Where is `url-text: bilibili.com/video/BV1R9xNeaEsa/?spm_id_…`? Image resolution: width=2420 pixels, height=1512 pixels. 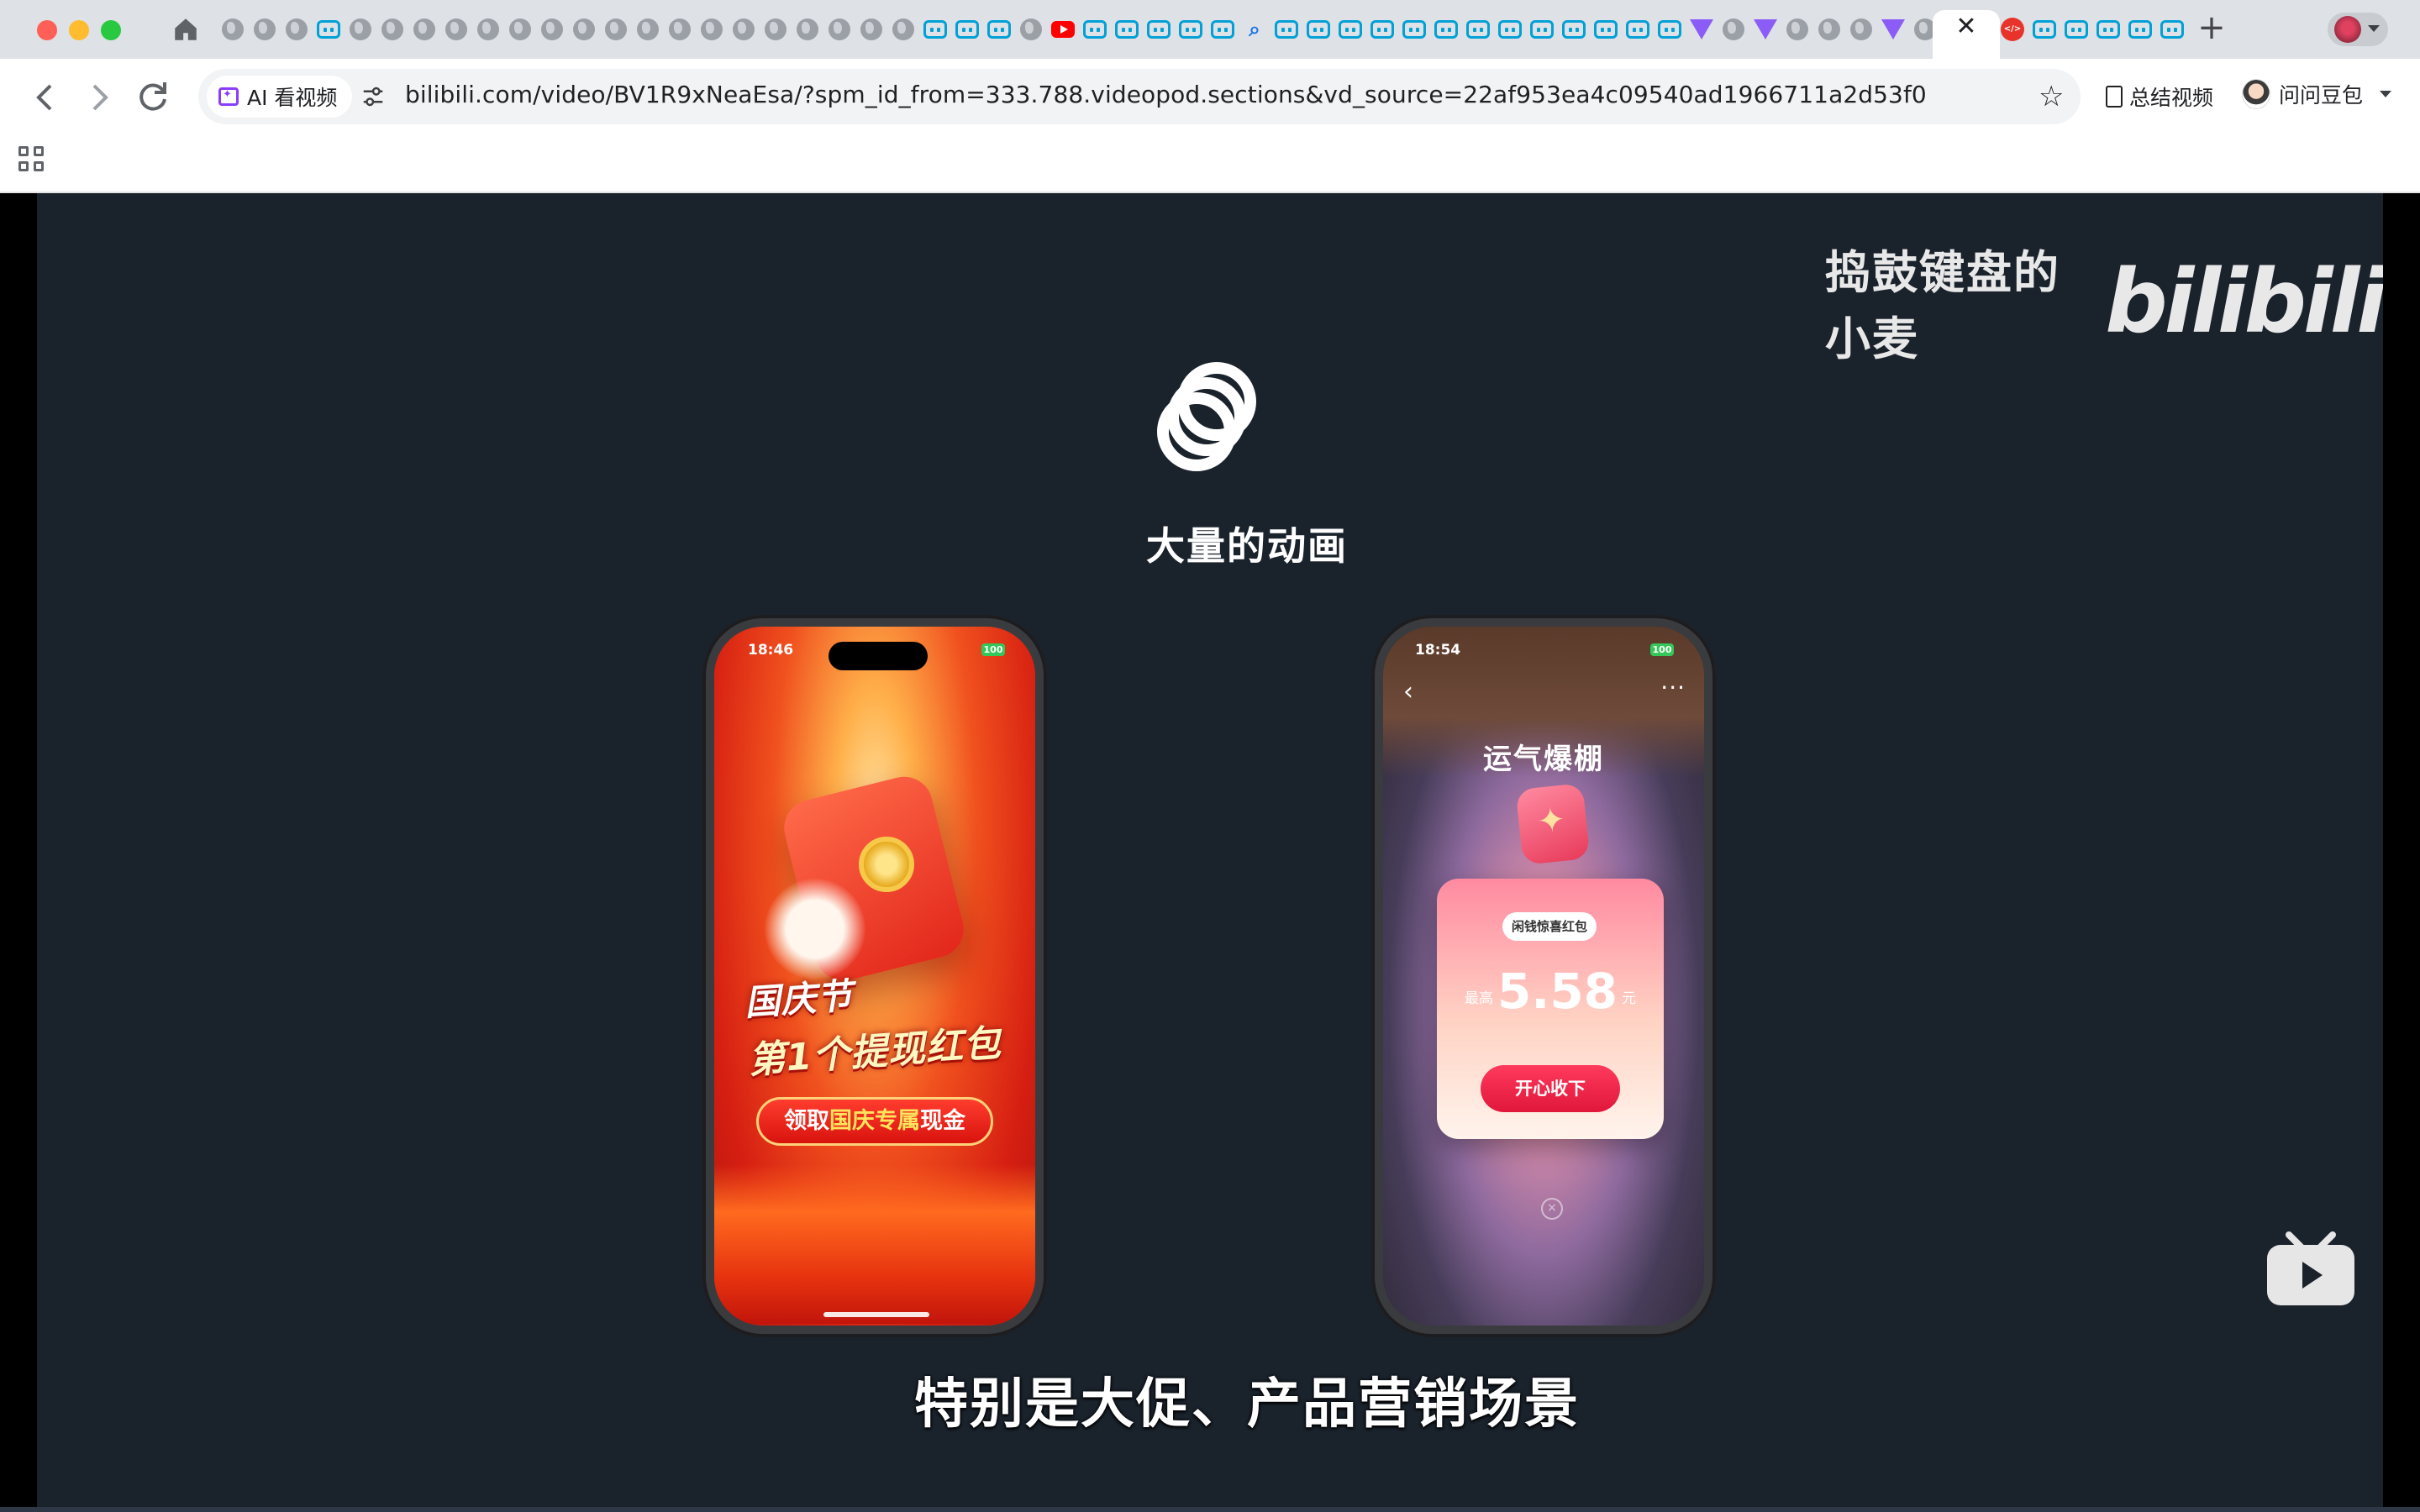 url-text: bilibili.com/video/BV1R9xNeaEsa/?spm_id_… is located at coordinates (1166, 94).